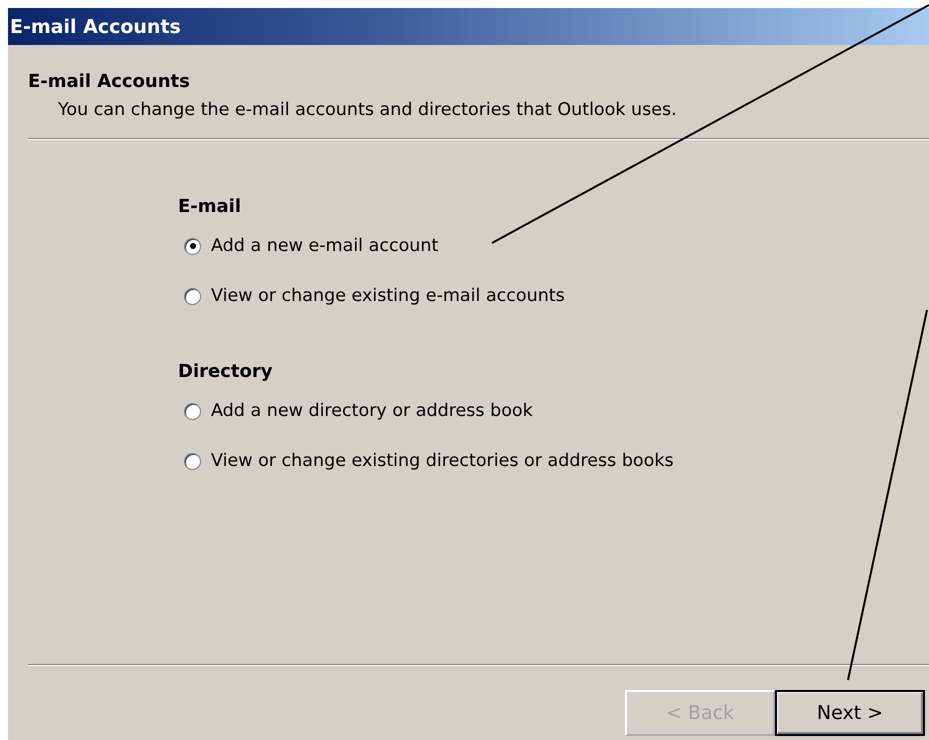  I want to click on option-label: View or change existing e-mail accounts, so click(388, 296).